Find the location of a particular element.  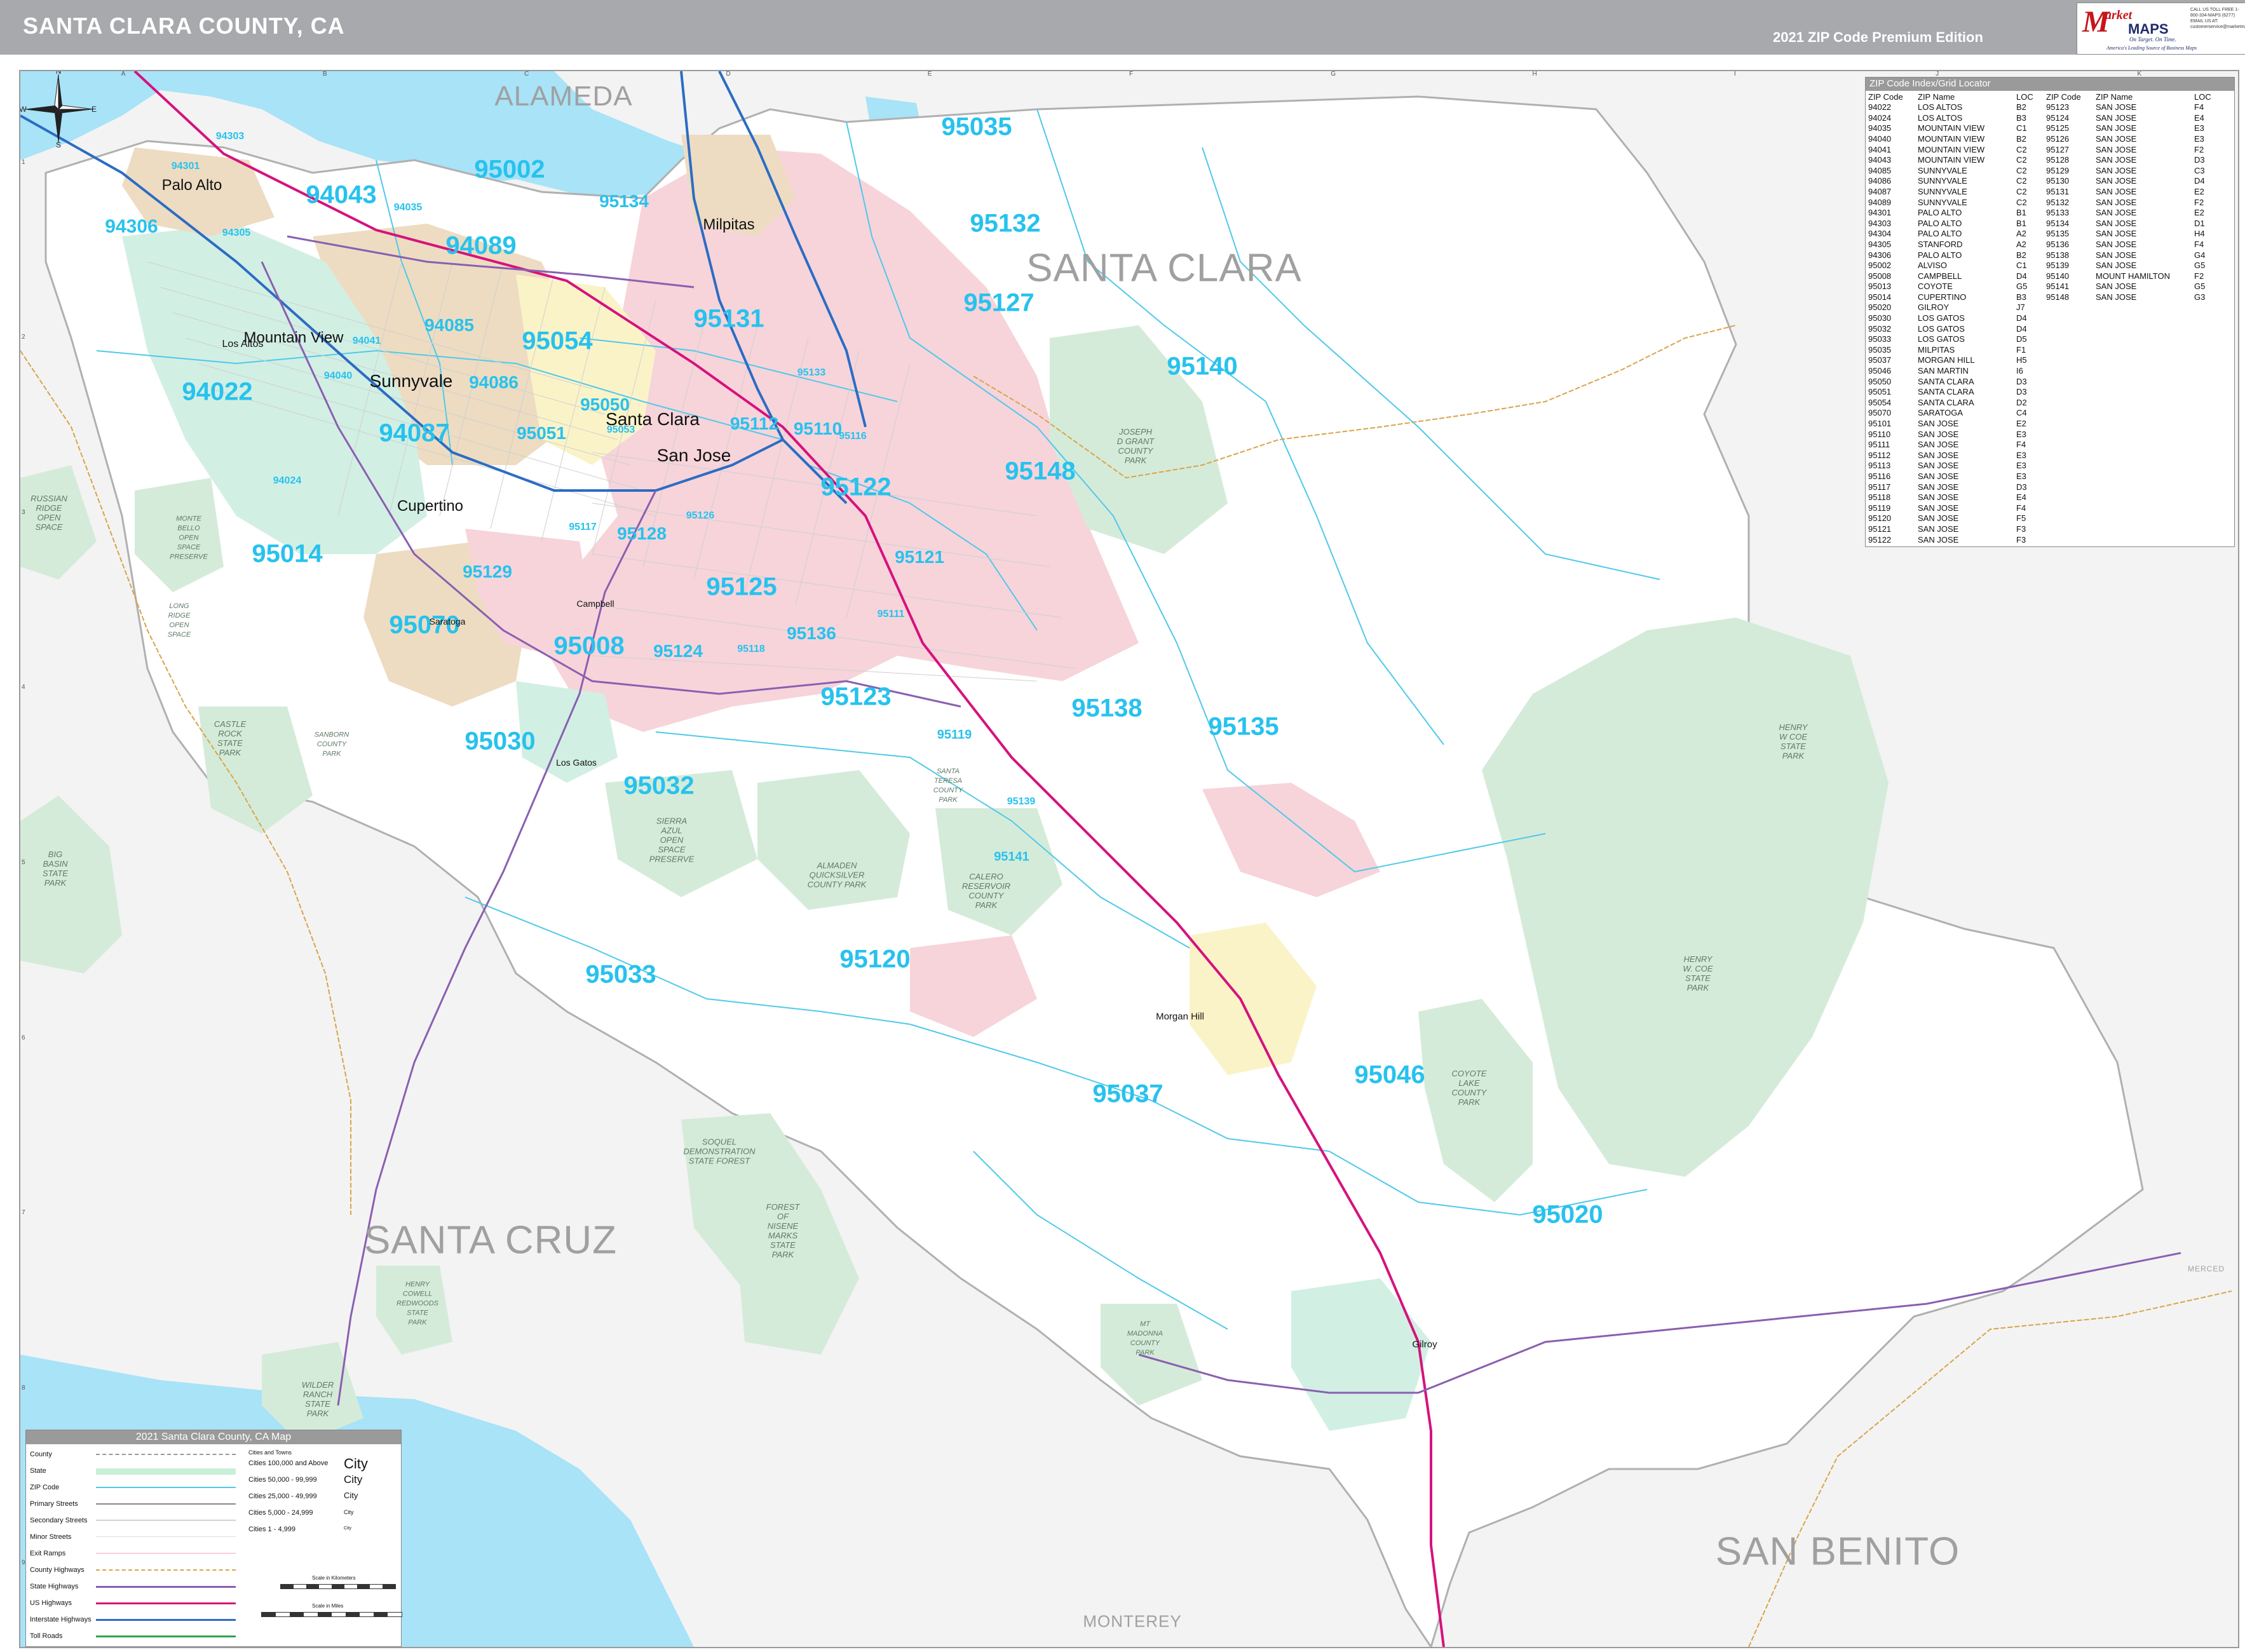

zip-94086: 94086 is located at coordinates (494, 382).